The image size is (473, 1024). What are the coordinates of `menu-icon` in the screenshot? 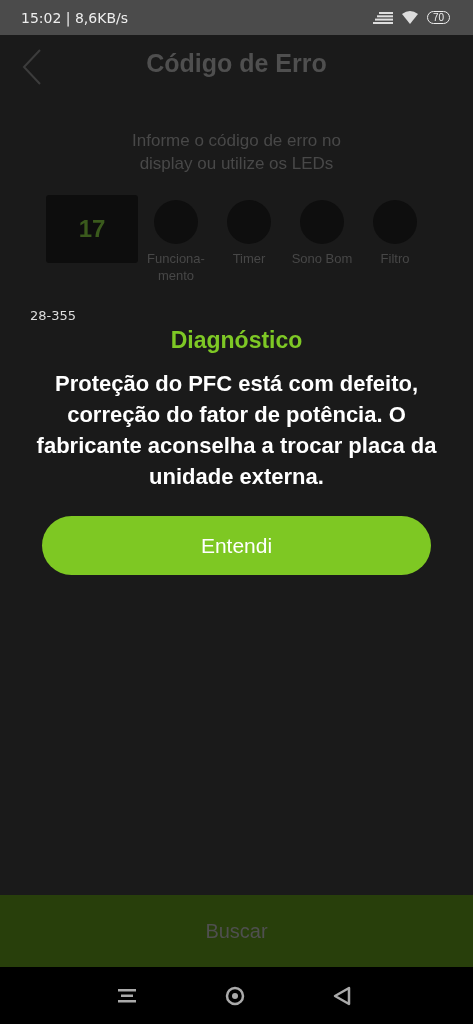 It's located at (127, 995).